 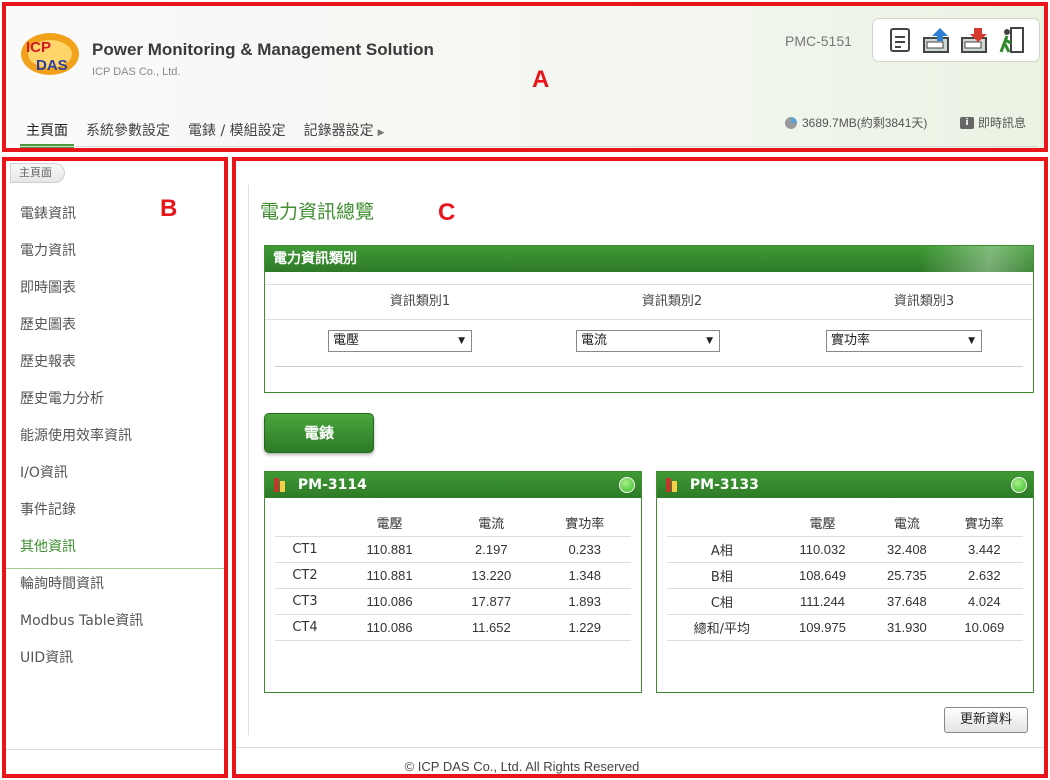 What do you see at coordinates (584, 574) in the screenshot?
I see `table-cell: 1.348` at bounding box center [584, 574].